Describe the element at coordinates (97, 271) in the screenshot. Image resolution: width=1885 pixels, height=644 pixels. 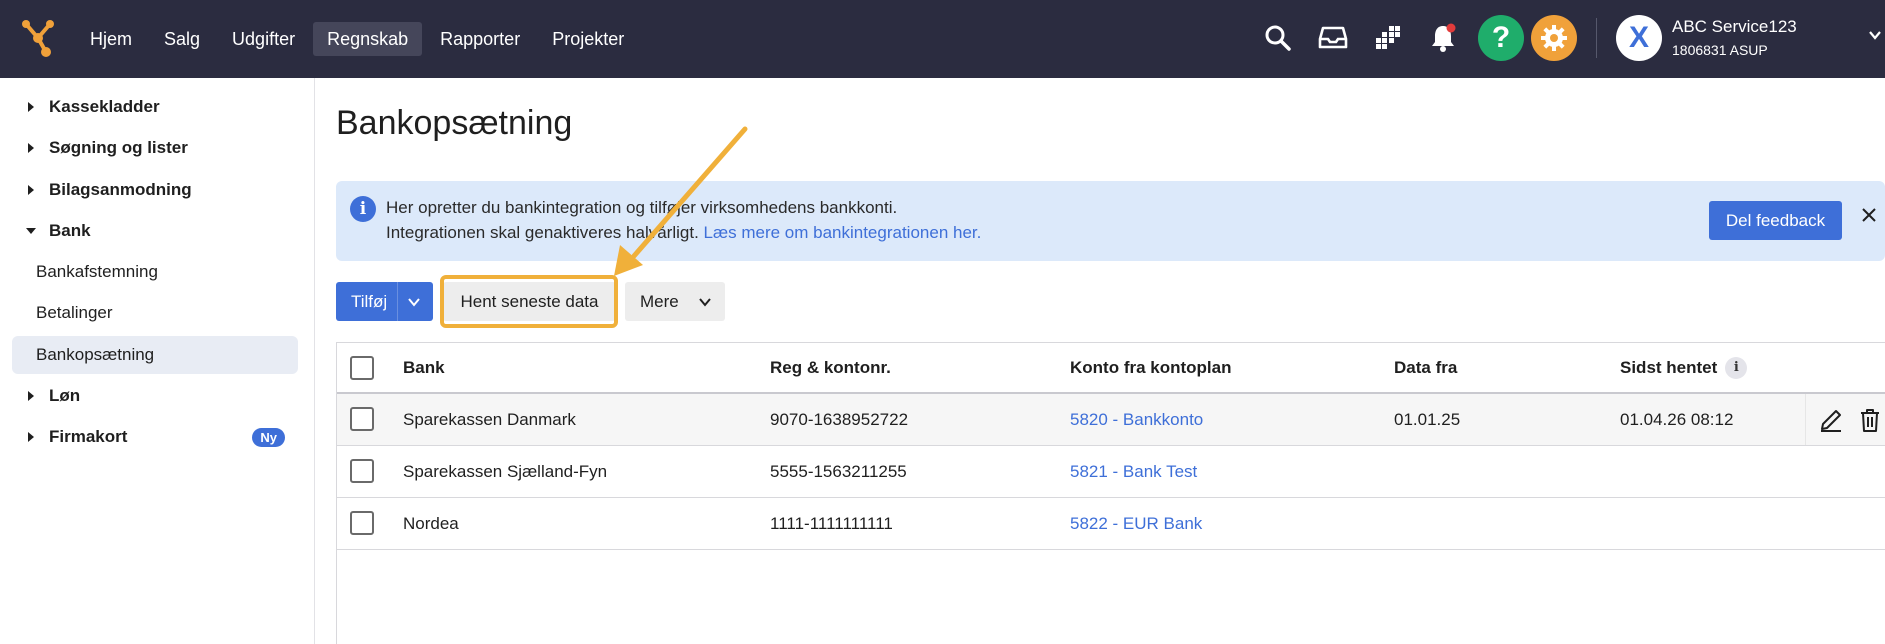
I see `sidebar-item-label: Bankafstemning` at that location.